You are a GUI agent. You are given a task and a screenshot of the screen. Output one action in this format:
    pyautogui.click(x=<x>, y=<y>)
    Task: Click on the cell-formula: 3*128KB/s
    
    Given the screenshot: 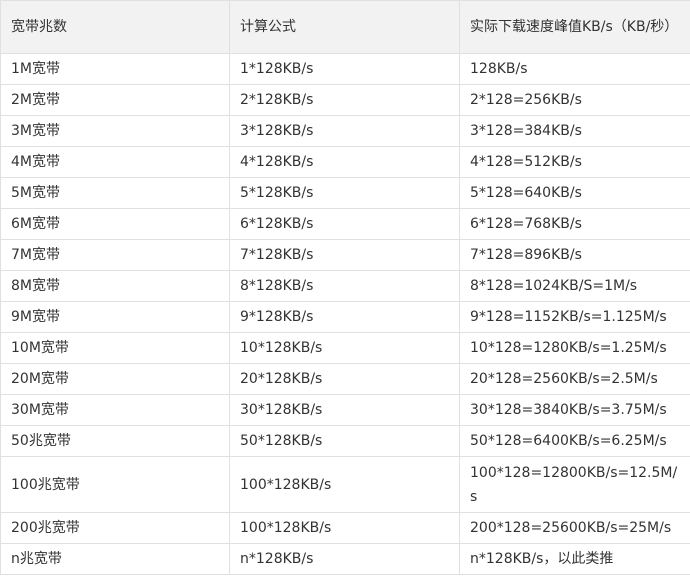 What is the action you would take?
    pyautogui.click(x=344, y=131)
    